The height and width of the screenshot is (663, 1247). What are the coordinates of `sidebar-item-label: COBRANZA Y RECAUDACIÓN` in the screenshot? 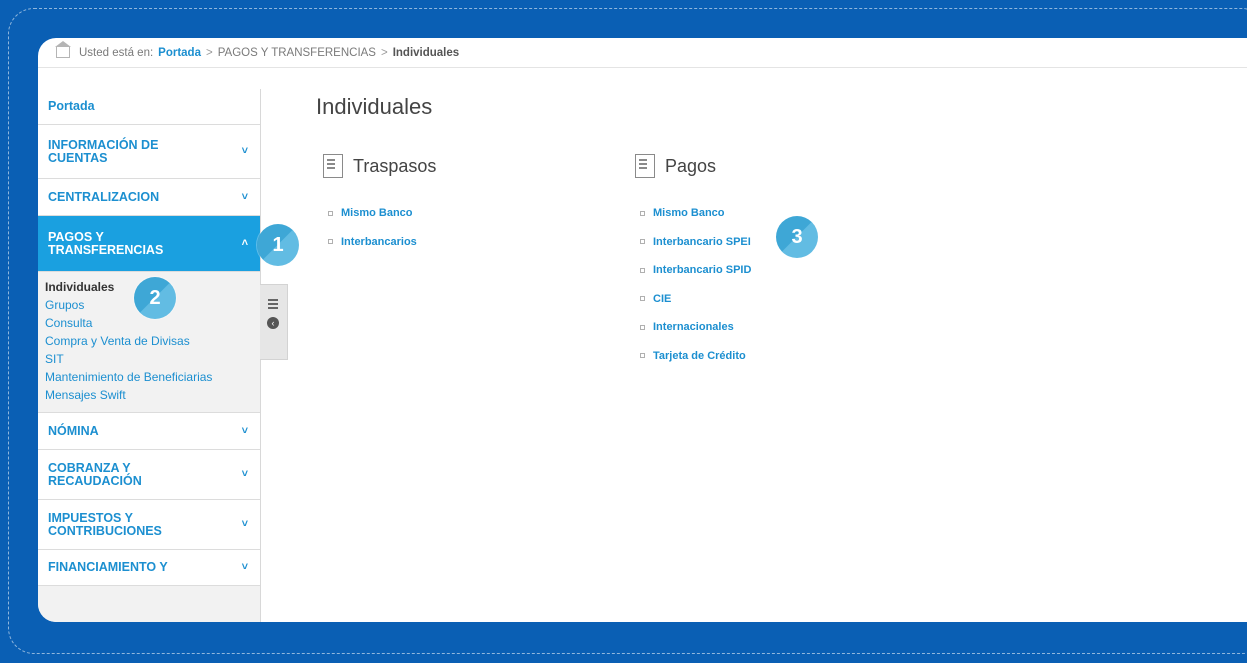 It's located at (95, 474).